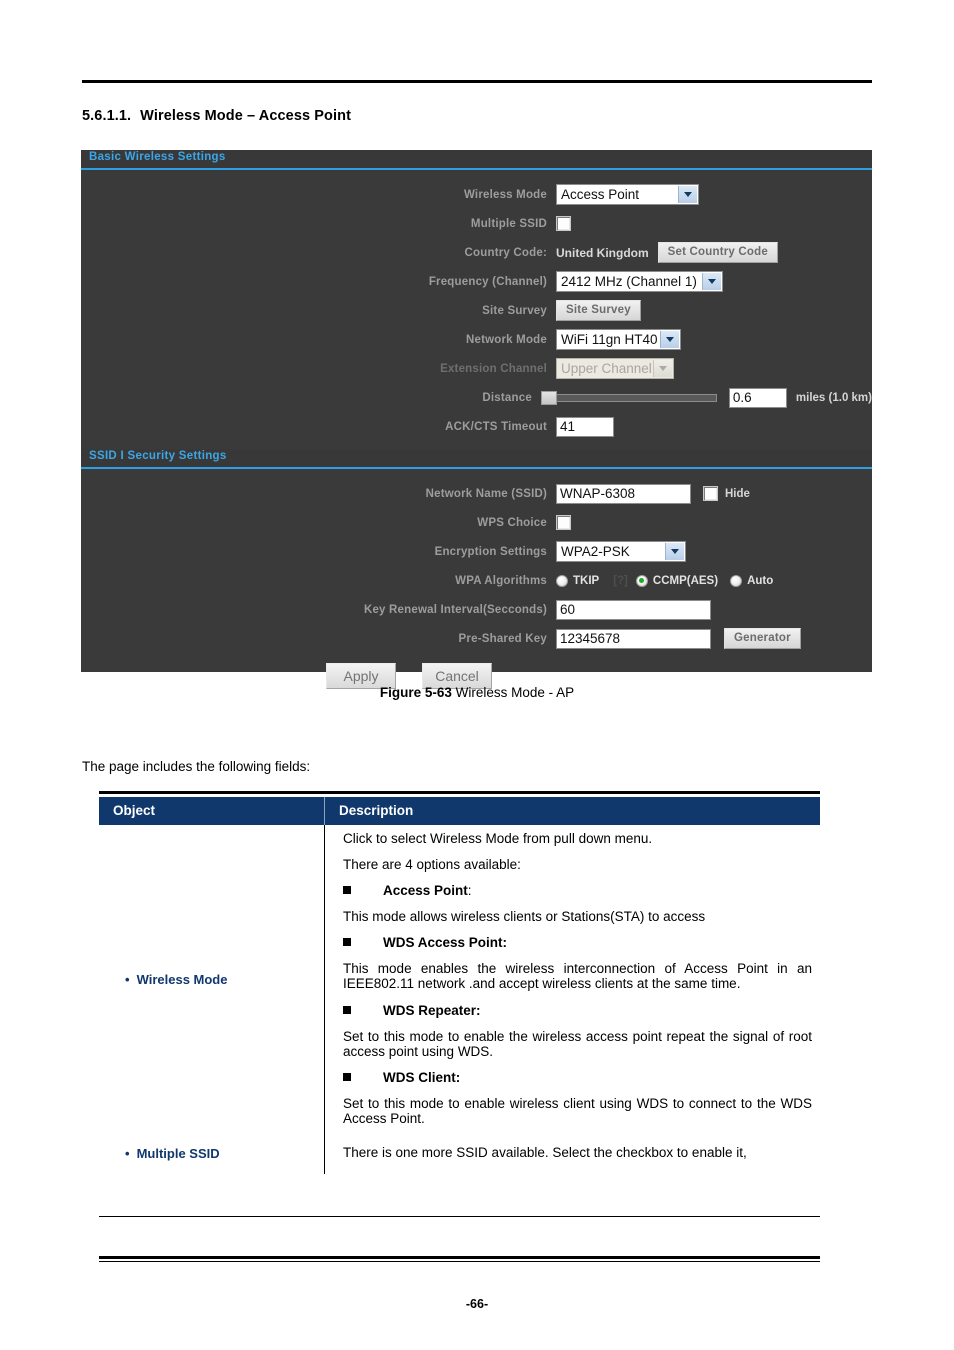 The height and width of the screenshot is (1350, 954). I want to click on table-row-divider, so click(459, 1216).